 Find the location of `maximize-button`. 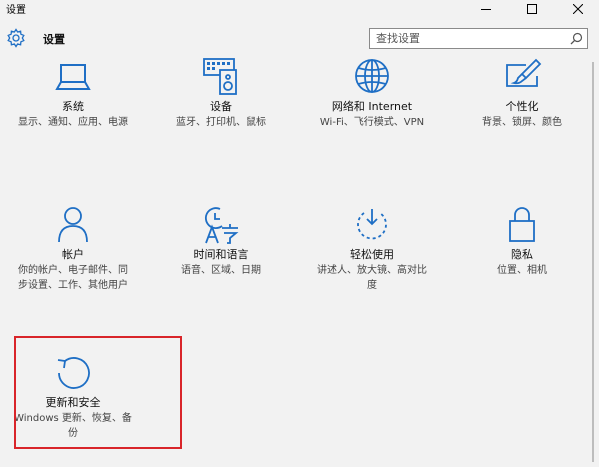

maximize-button is located at coordinates (532, 8).